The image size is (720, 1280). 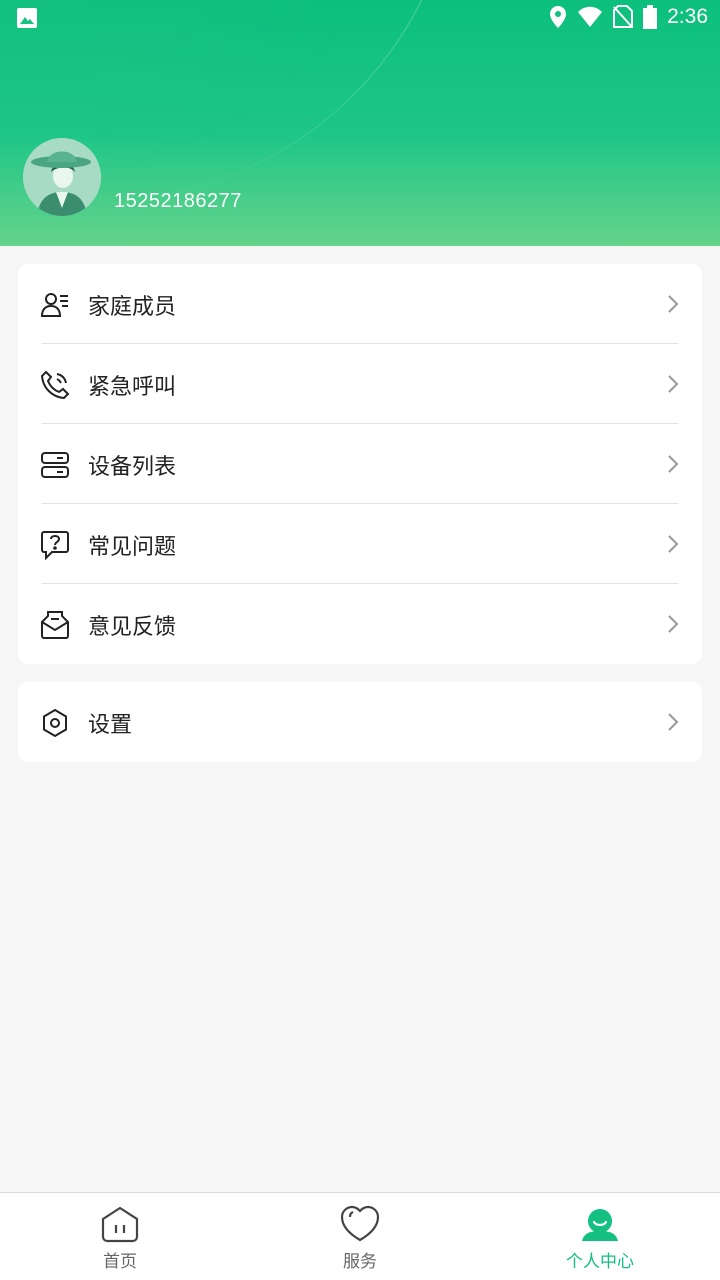 What do you see at coordinates (120, 1224) in the screenshot?
I see `home-icon` at bounding box center [120, 1224].